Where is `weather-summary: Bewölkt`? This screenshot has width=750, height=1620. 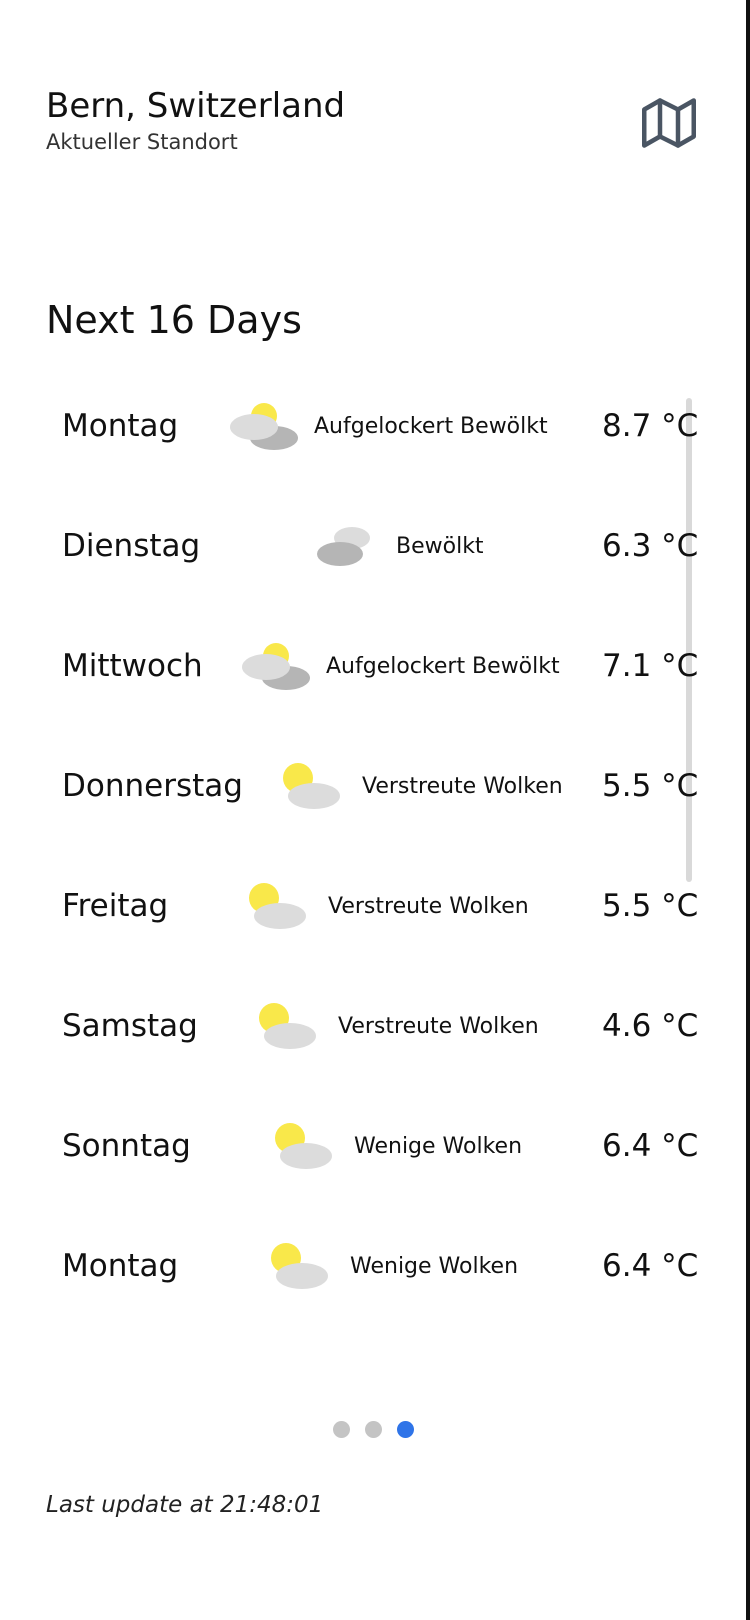 weather-summary: Bewölkt is located at coordinates (400, 546).